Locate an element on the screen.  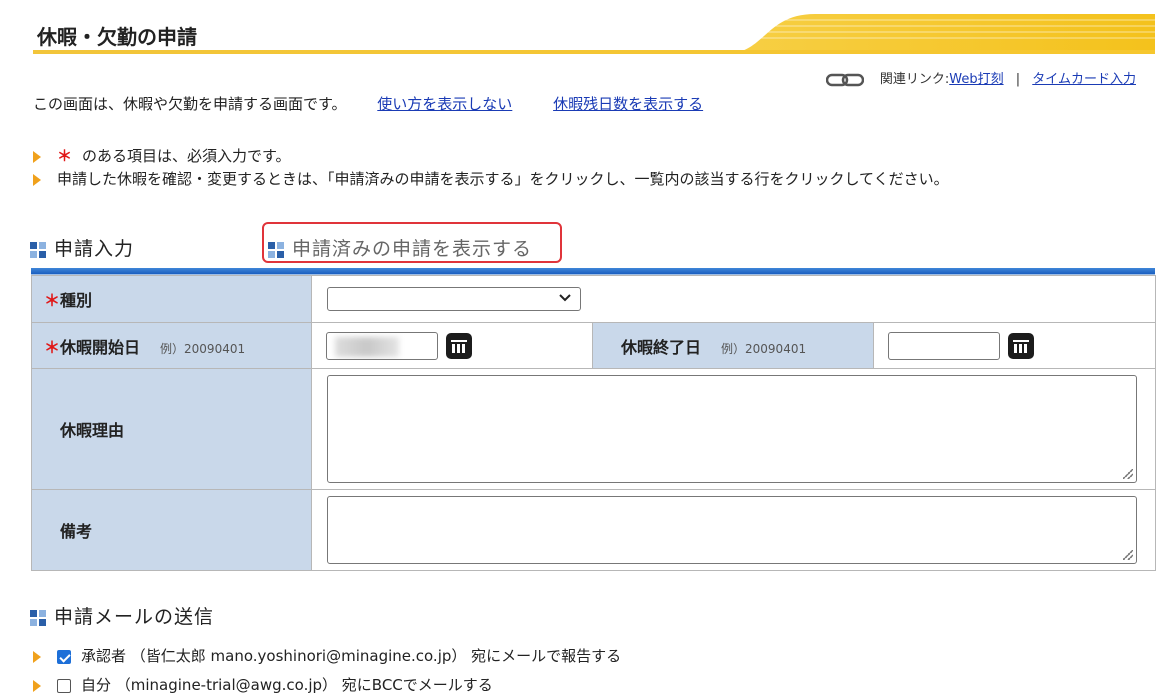
start-date-input is located at coordinates (382, 345).